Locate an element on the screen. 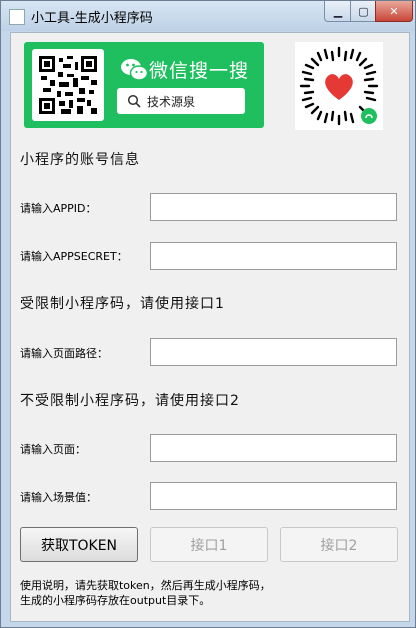  wechat-search-box: 技术源泉 is located at coordinates (181, 101).